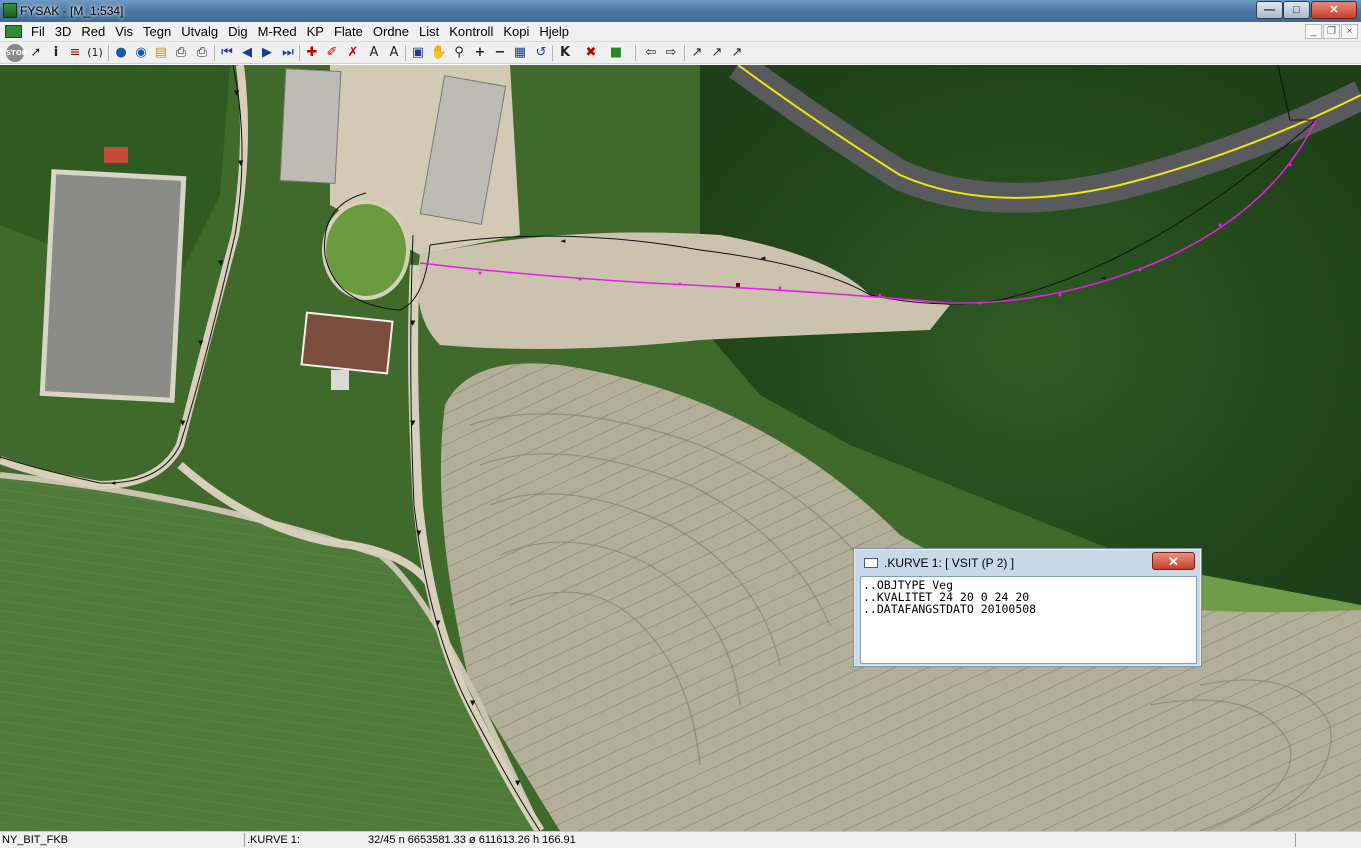 The width and height of the screenshot is (1361, 848). Describe the element at coordinates (950, 609) in the screenshot. I see `attribute-line: ..DATAFANGSTDATO 20100508` at that location.